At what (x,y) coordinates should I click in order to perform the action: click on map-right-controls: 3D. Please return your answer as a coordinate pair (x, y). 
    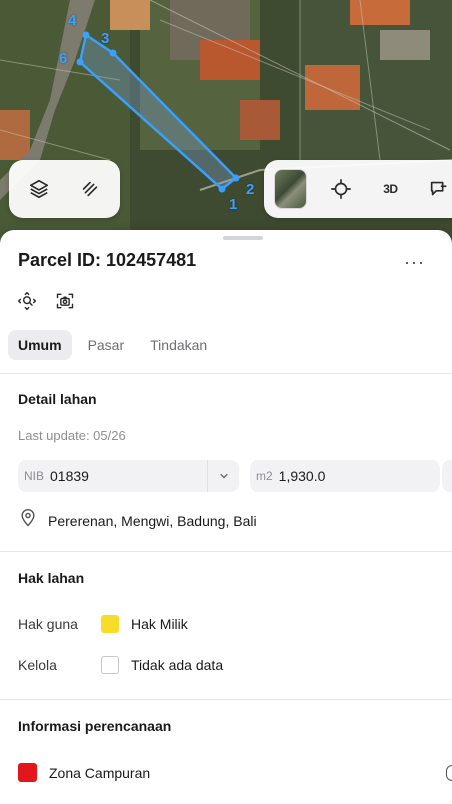
    Looking at the image, I should click on (358, 189).